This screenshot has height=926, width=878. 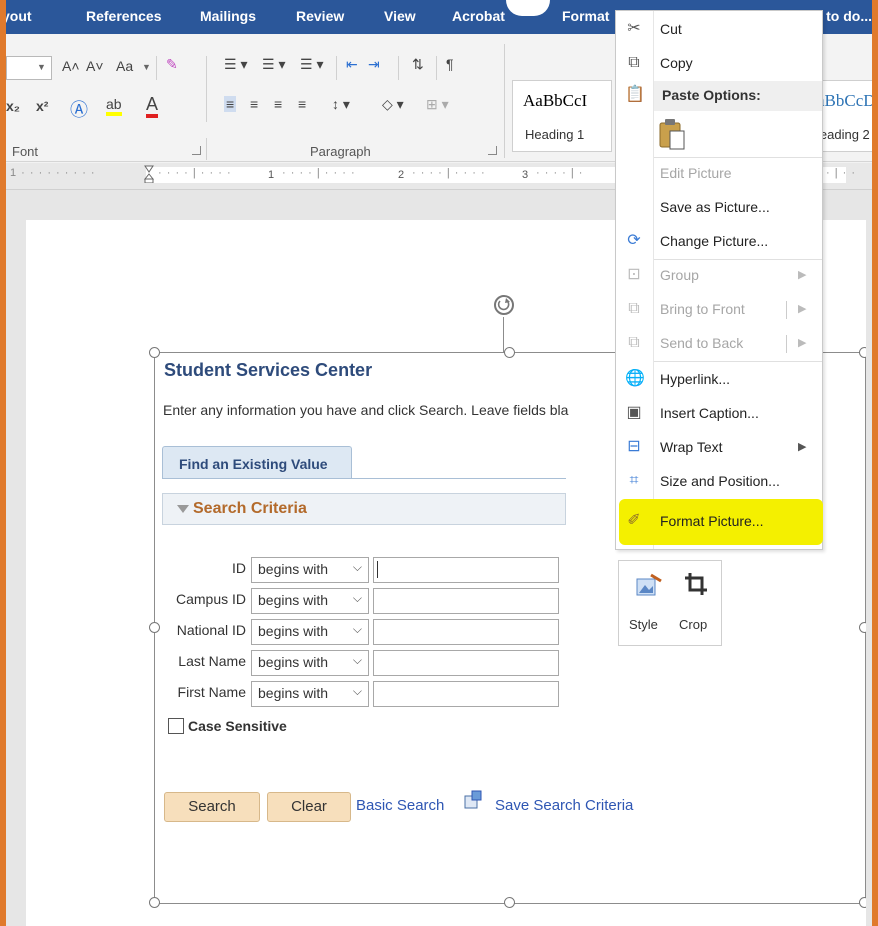 I want to click on font-dialog-launcher-icon, so click(x=196, y=150).